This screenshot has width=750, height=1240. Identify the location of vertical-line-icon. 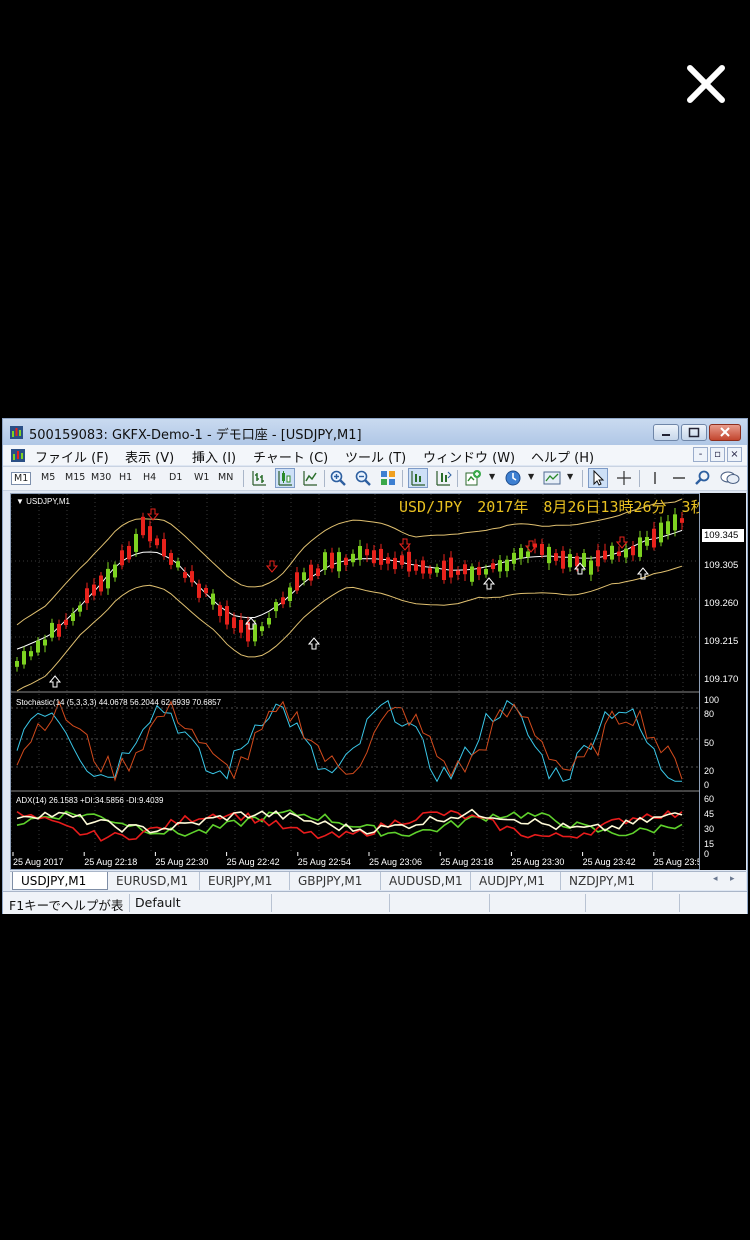
(655, 478).